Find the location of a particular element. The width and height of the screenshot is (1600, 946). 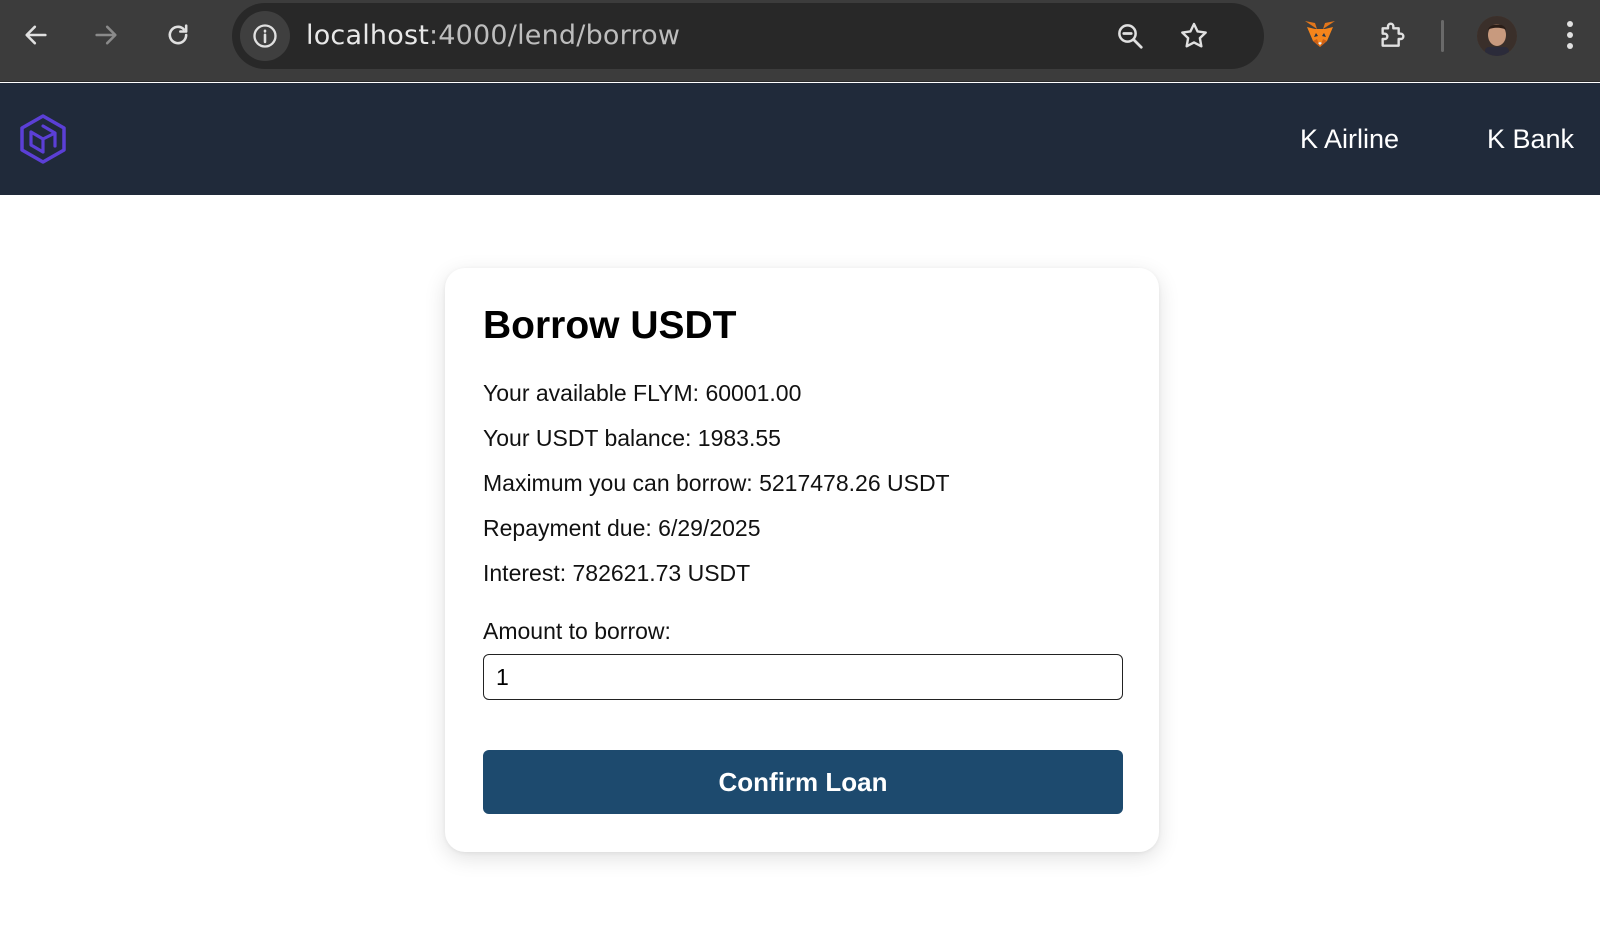

app-header: K Airline K Bank is located at coordinates (800, 139).